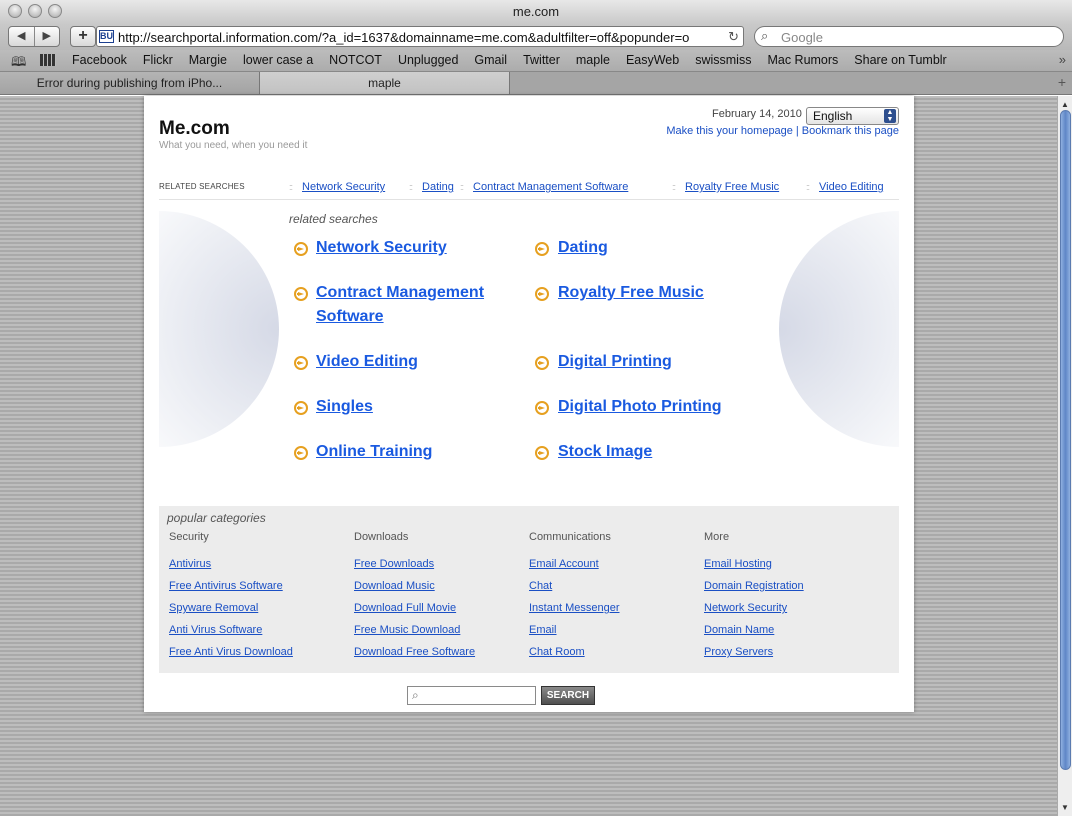 This screenshot has height=816, width=1072. What do you see at coordinates (549, 60) in the screenshot?
I see `bookmark-item: Twitter` at bounding box center [549, 60].